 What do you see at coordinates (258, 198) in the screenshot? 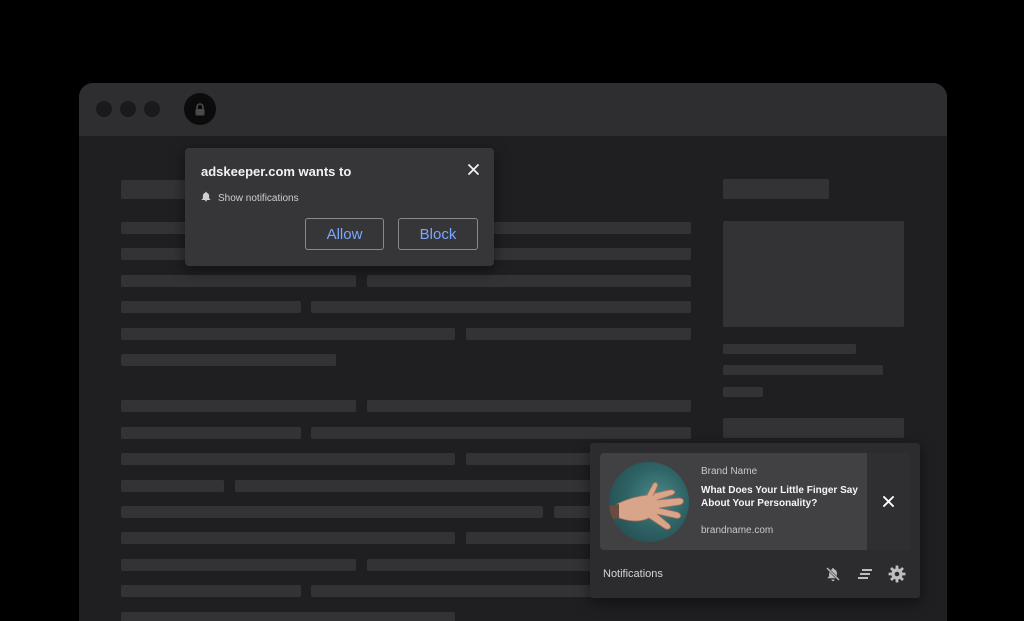
I see `permission-label: Show notifications` at bounding box center [258, 198].